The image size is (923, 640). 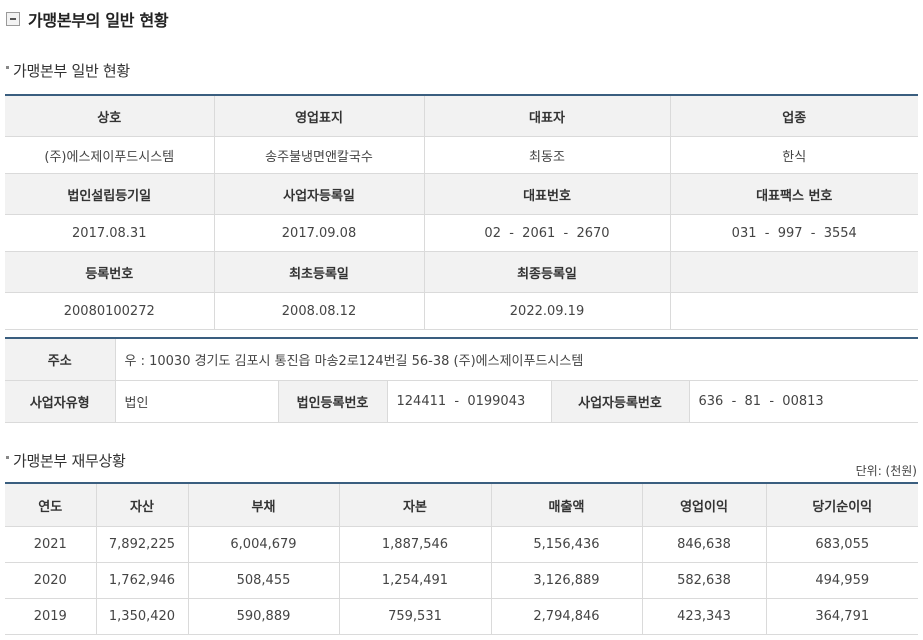 What do you see at coordinates (110, 194) in the screenshot?
I see `header-cell: 법인설립등기일` at bounding box center [110, 194].